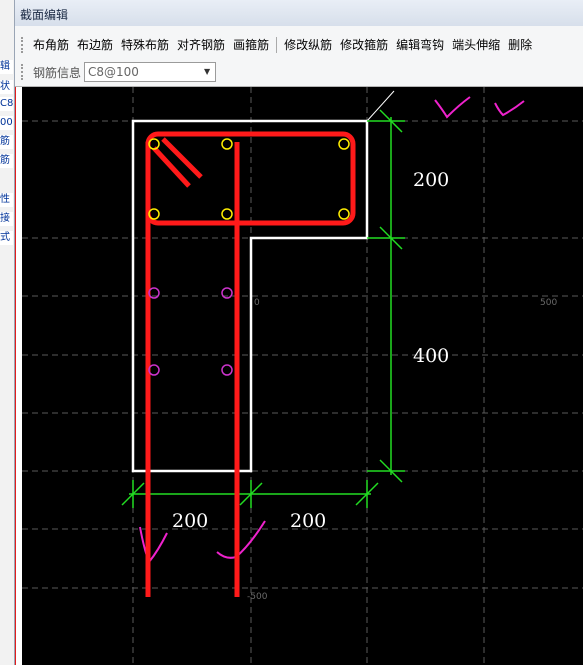 The image size is (583, 668). Describe the element at coordinates (51, 45) in the screenshot. I see `place-corner-bars-button: 布角筋` at that location.